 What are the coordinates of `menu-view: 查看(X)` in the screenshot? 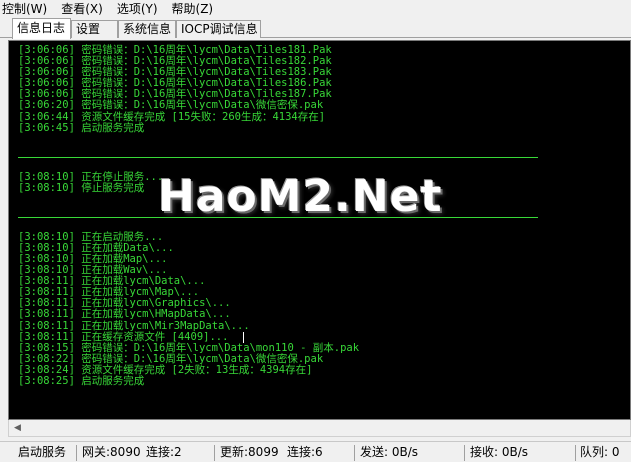 It's located at (82, 9).